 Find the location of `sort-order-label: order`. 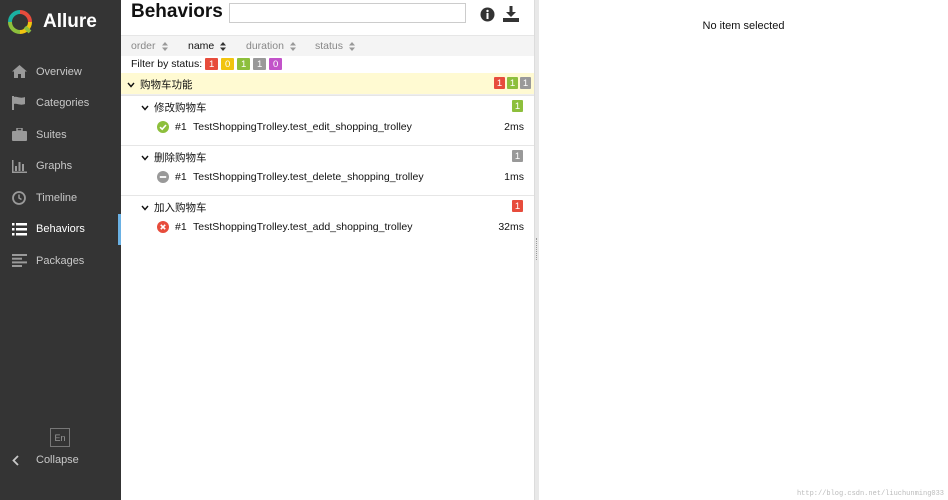

sort-order-label: order is located at coordinates (143, 46).